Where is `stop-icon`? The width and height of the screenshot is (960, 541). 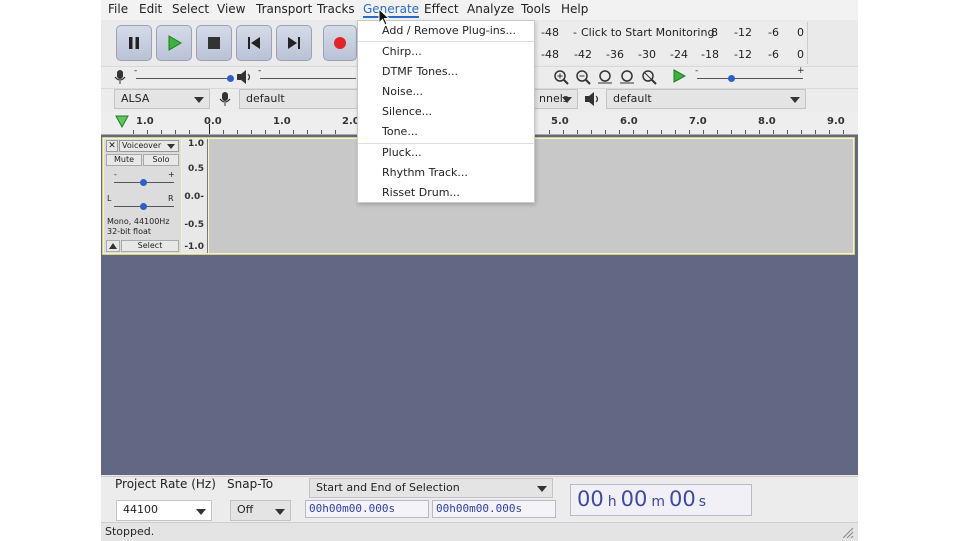 stop-icon is located at coordinates (214, 43).